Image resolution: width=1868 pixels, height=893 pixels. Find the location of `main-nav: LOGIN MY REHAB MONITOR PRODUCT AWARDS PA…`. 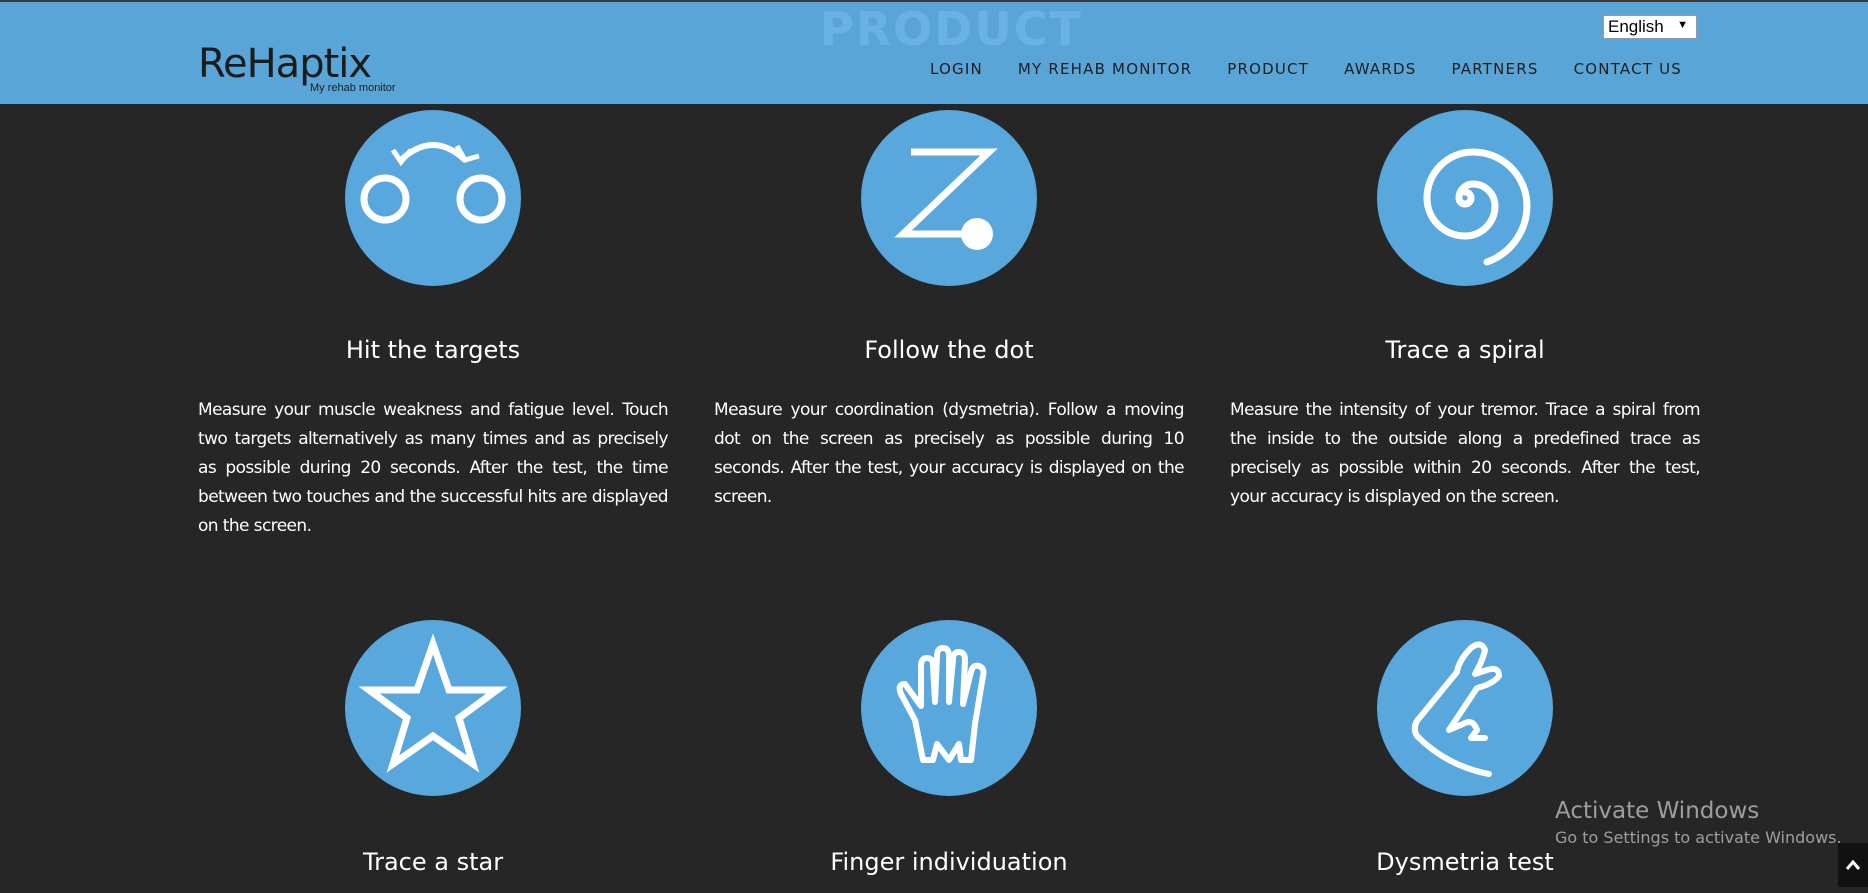

main-nav: LOGIN MY REHAB MONITOR PRODUCT AWARDS PA… is located at coordinates (1306, 69).